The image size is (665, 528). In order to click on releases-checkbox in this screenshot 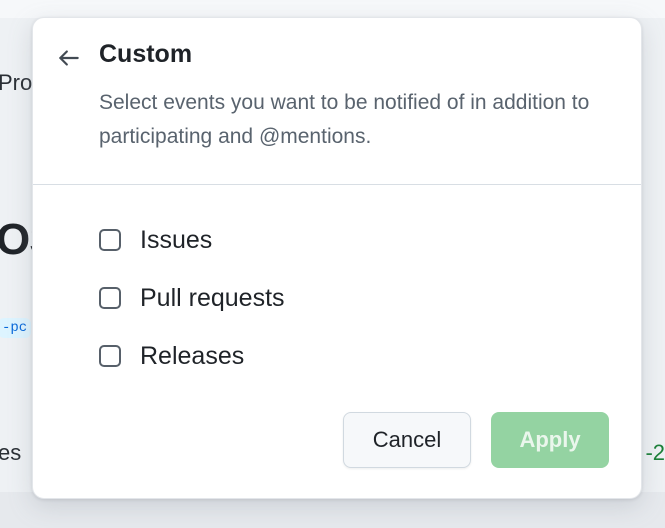, I will do `click(110, 356)`.